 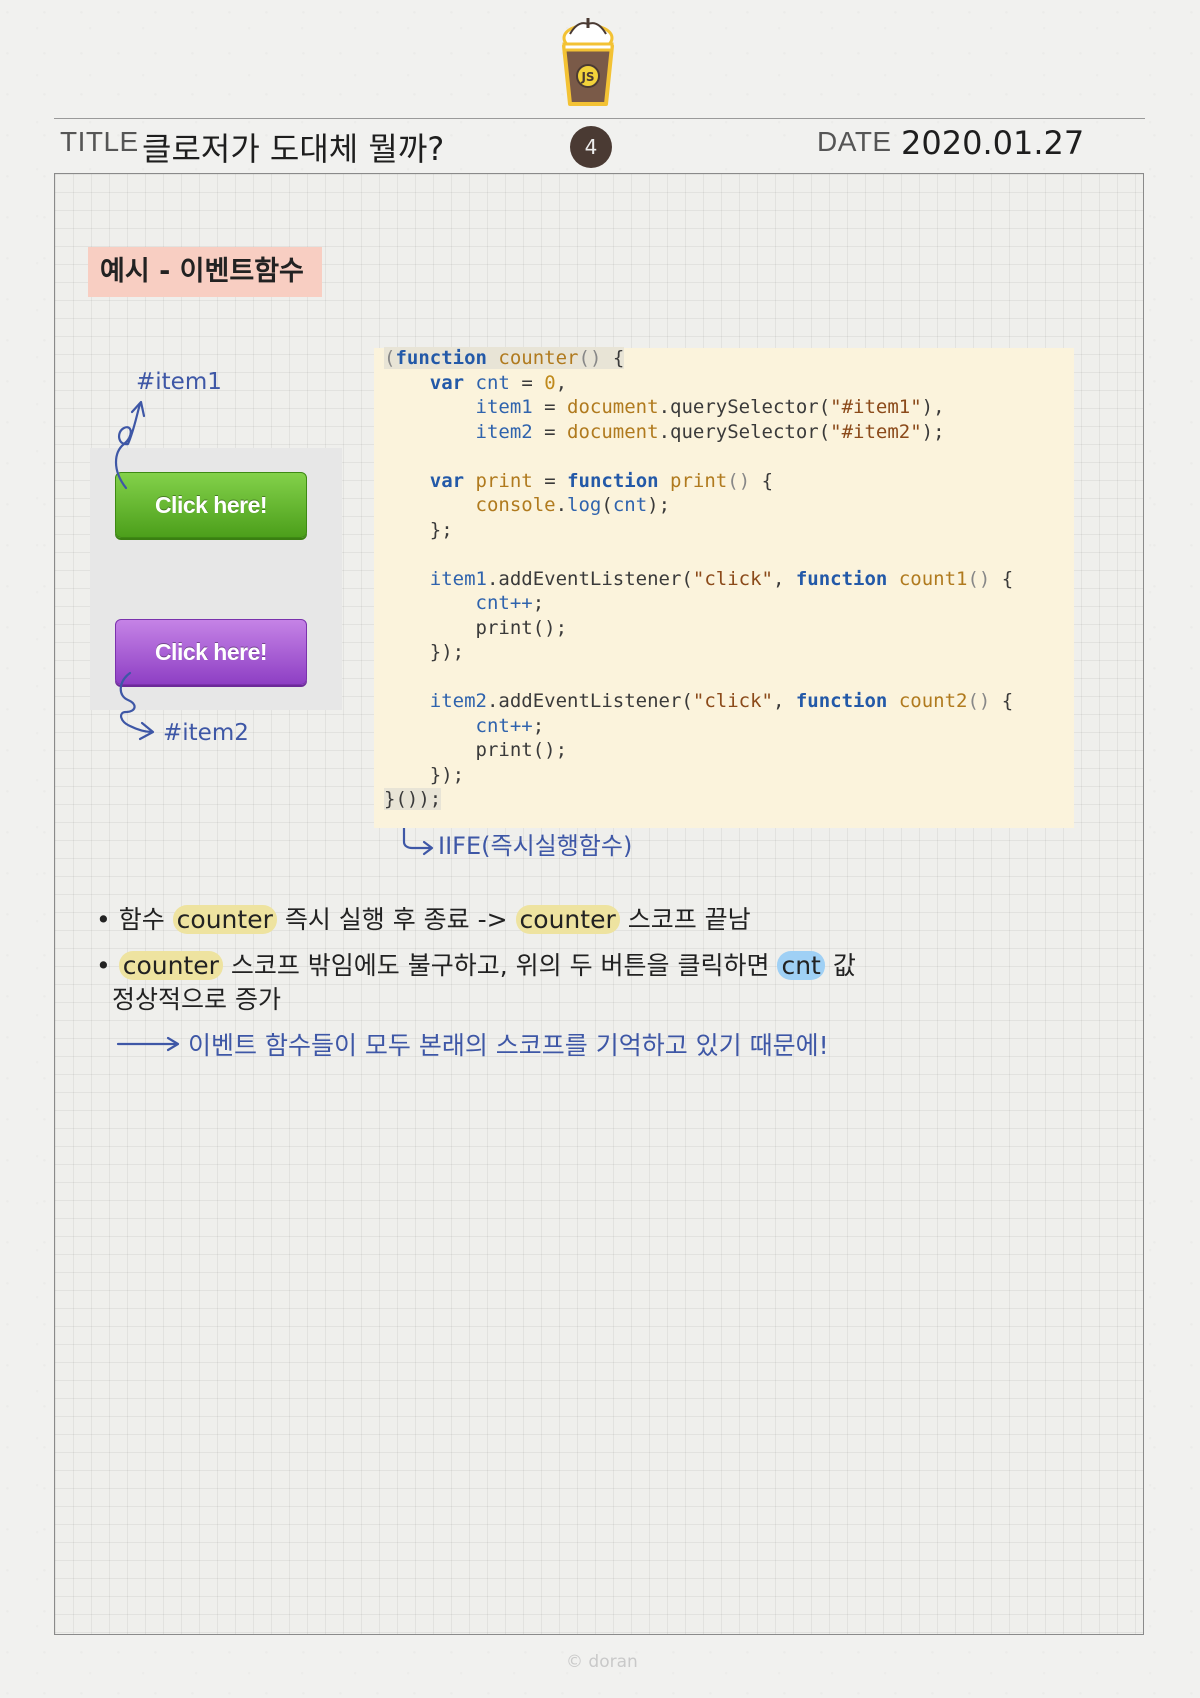 What do you see at coordinates (141, 919) in the screenshot?
I see `bullet-1-pre: 함수` at bounding box center [141, 919].